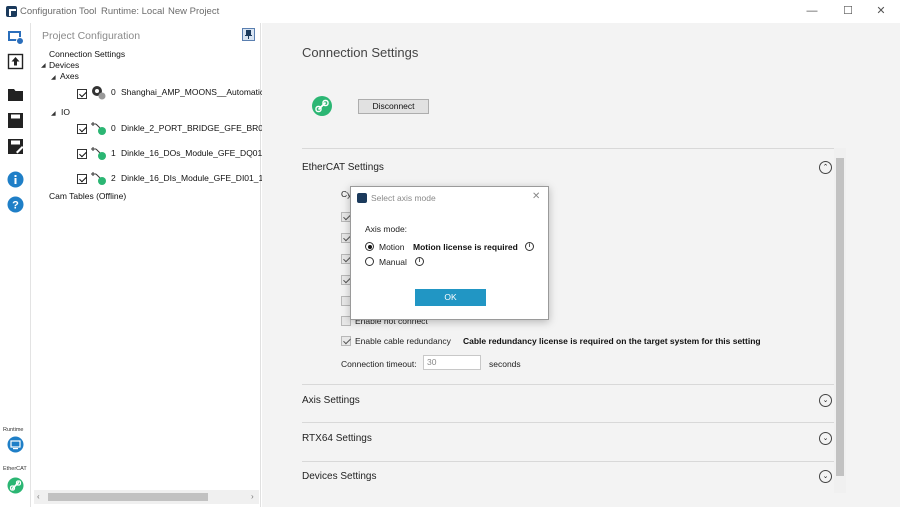 The width and height of the screenshot is (900, 507). I want to click on axis-0-index: 0, so click(113, 92).